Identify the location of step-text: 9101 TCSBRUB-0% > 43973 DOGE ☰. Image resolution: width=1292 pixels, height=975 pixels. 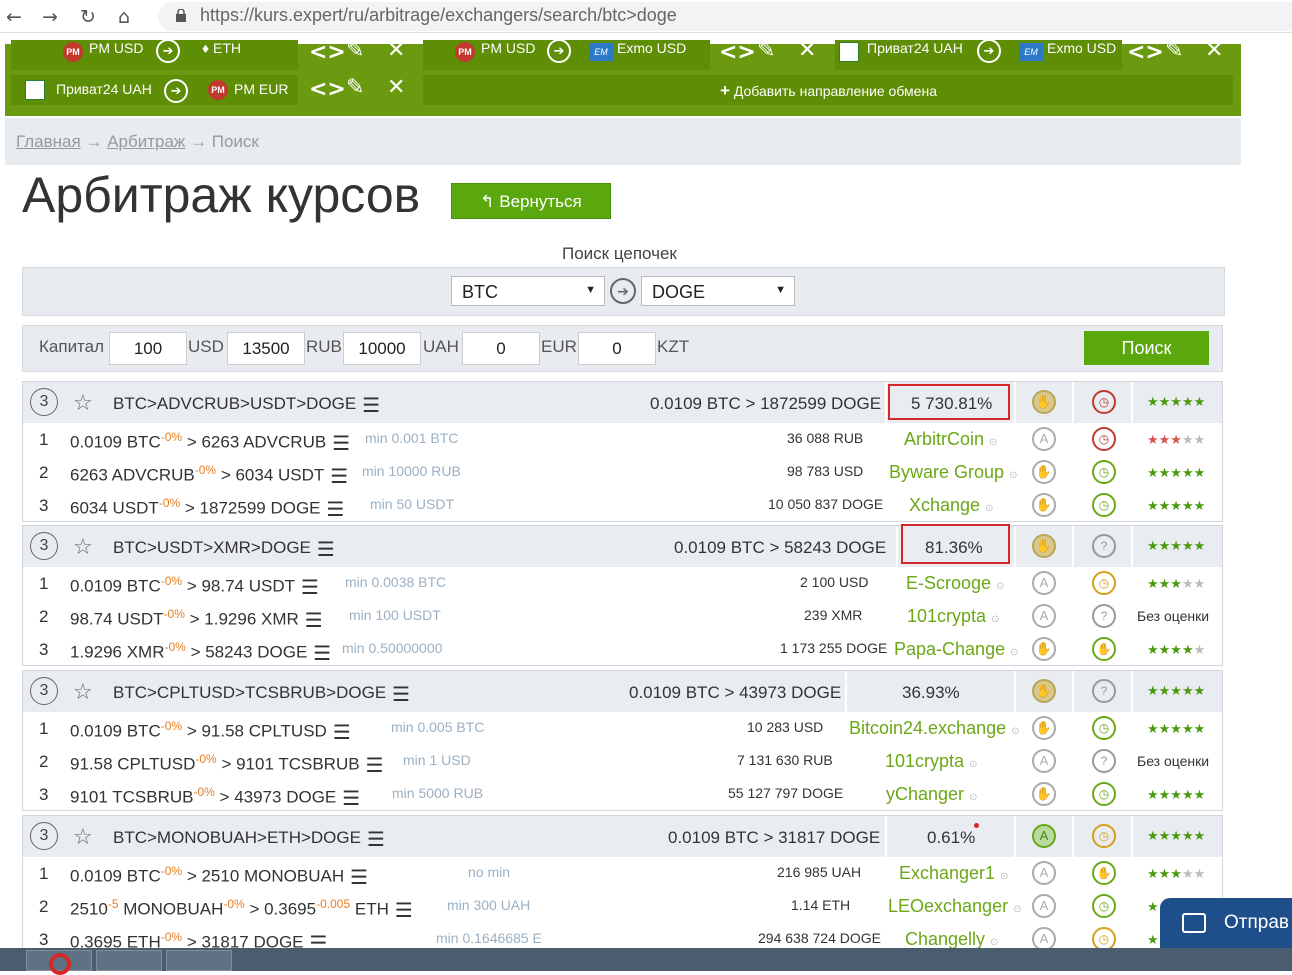
(215, 798).